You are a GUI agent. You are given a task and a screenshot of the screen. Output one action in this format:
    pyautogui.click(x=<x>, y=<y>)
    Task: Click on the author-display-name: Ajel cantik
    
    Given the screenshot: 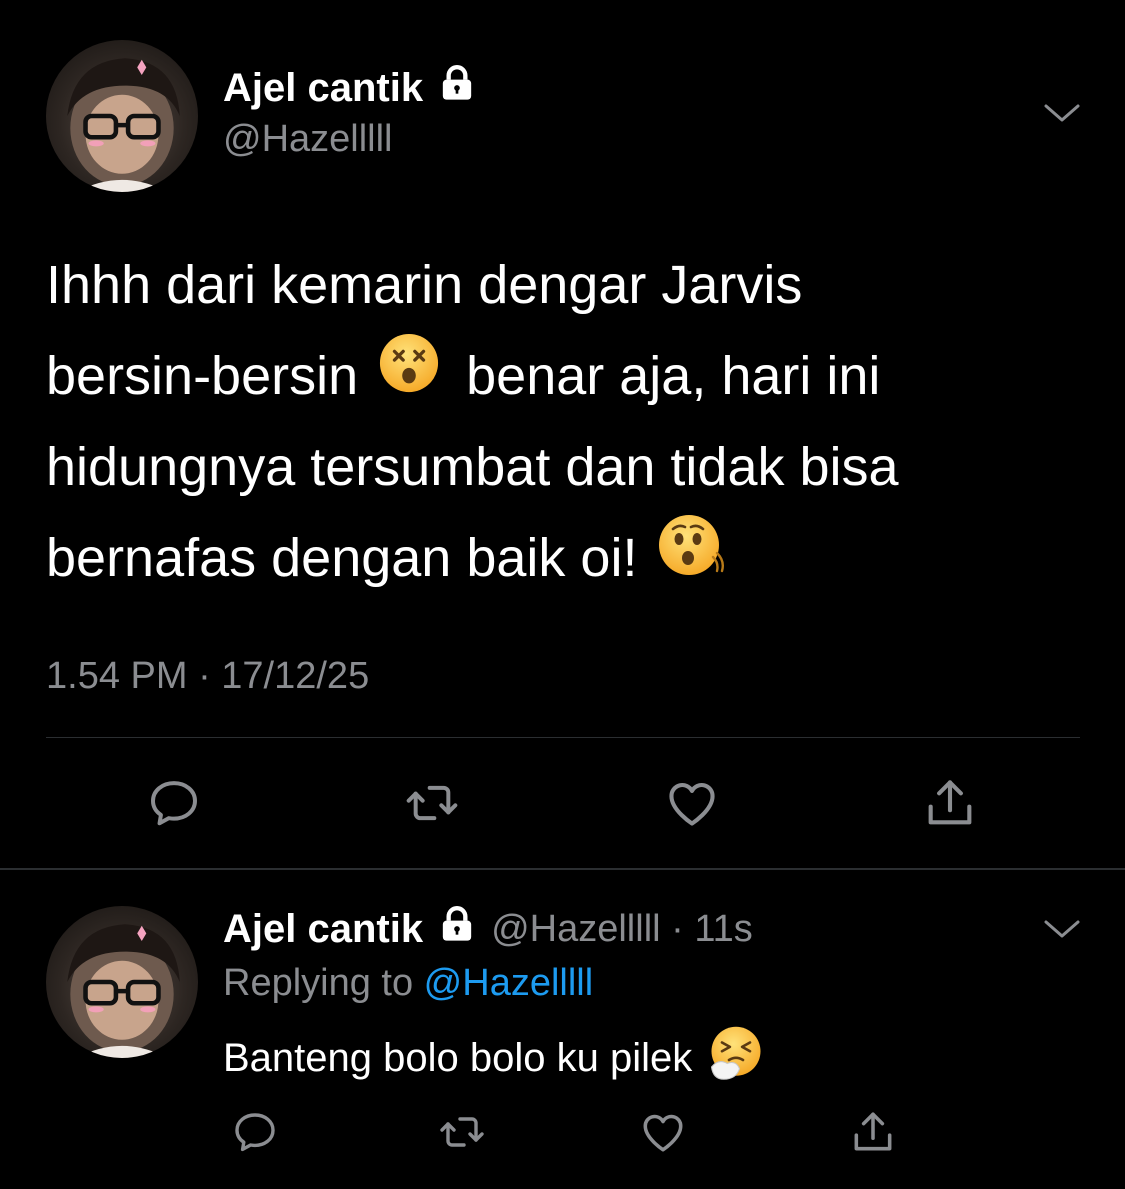 What is the action you would take?
    pyautogui.click(x=323, y=87)
    